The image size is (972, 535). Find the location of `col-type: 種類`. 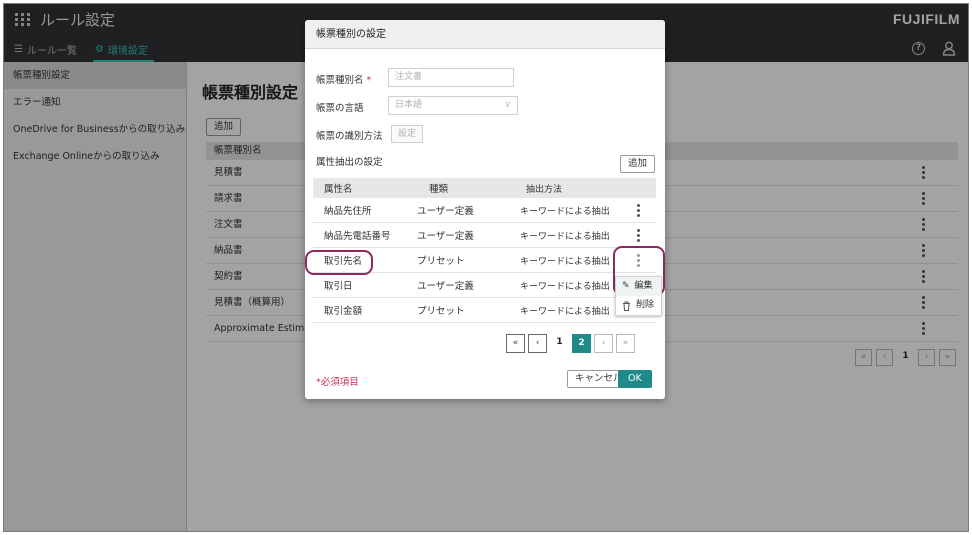

col-type: 種類 is located at coordinates (439, 189).